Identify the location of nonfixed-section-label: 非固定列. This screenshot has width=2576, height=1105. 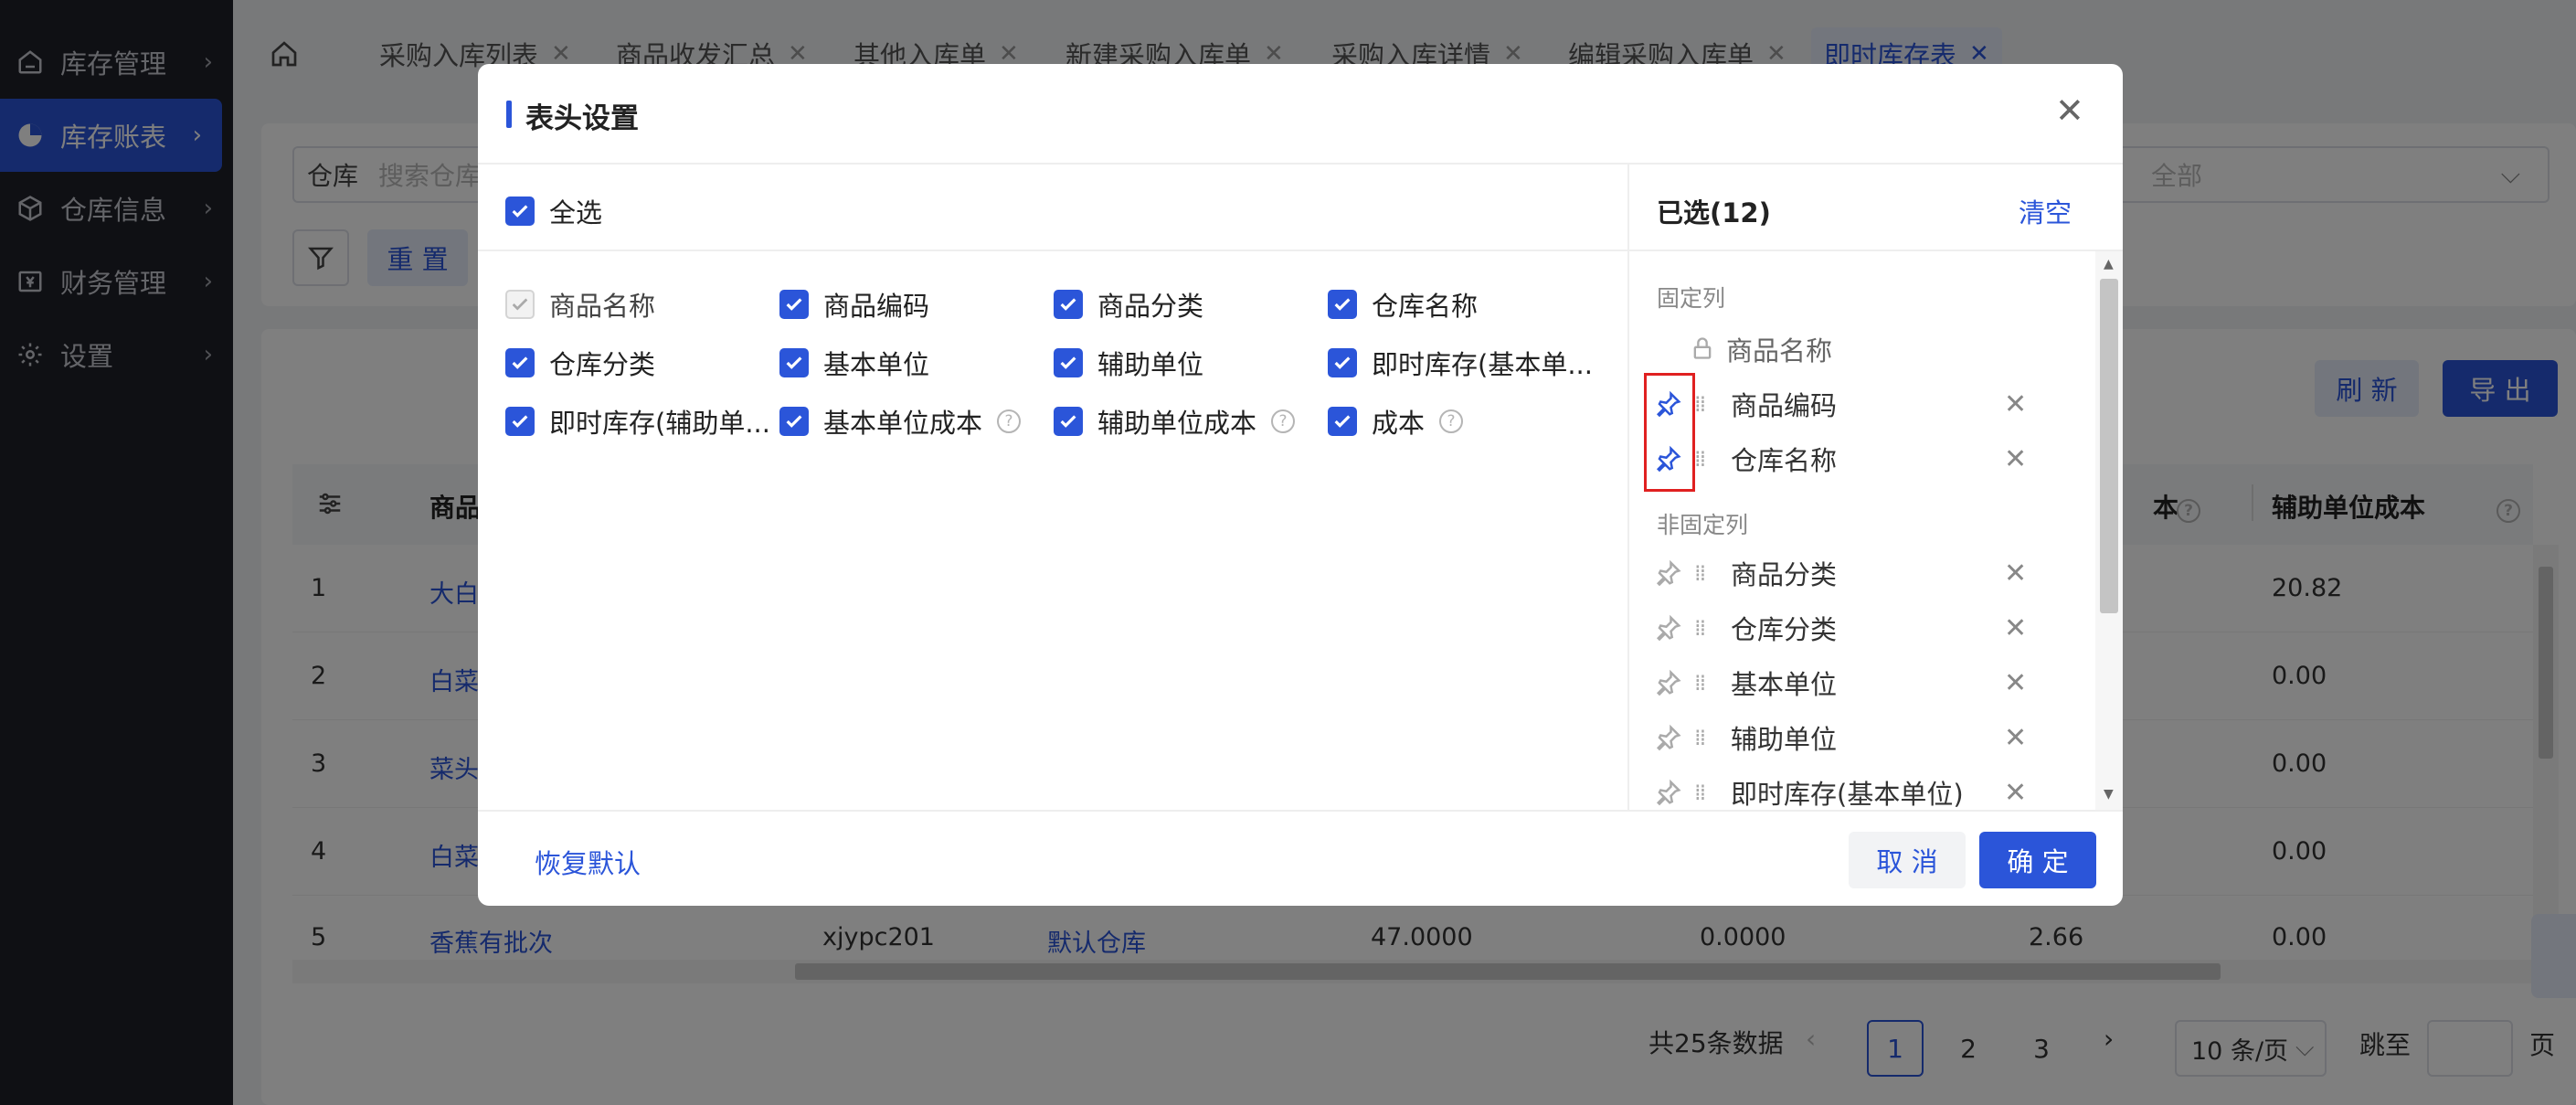
(1703, 525).